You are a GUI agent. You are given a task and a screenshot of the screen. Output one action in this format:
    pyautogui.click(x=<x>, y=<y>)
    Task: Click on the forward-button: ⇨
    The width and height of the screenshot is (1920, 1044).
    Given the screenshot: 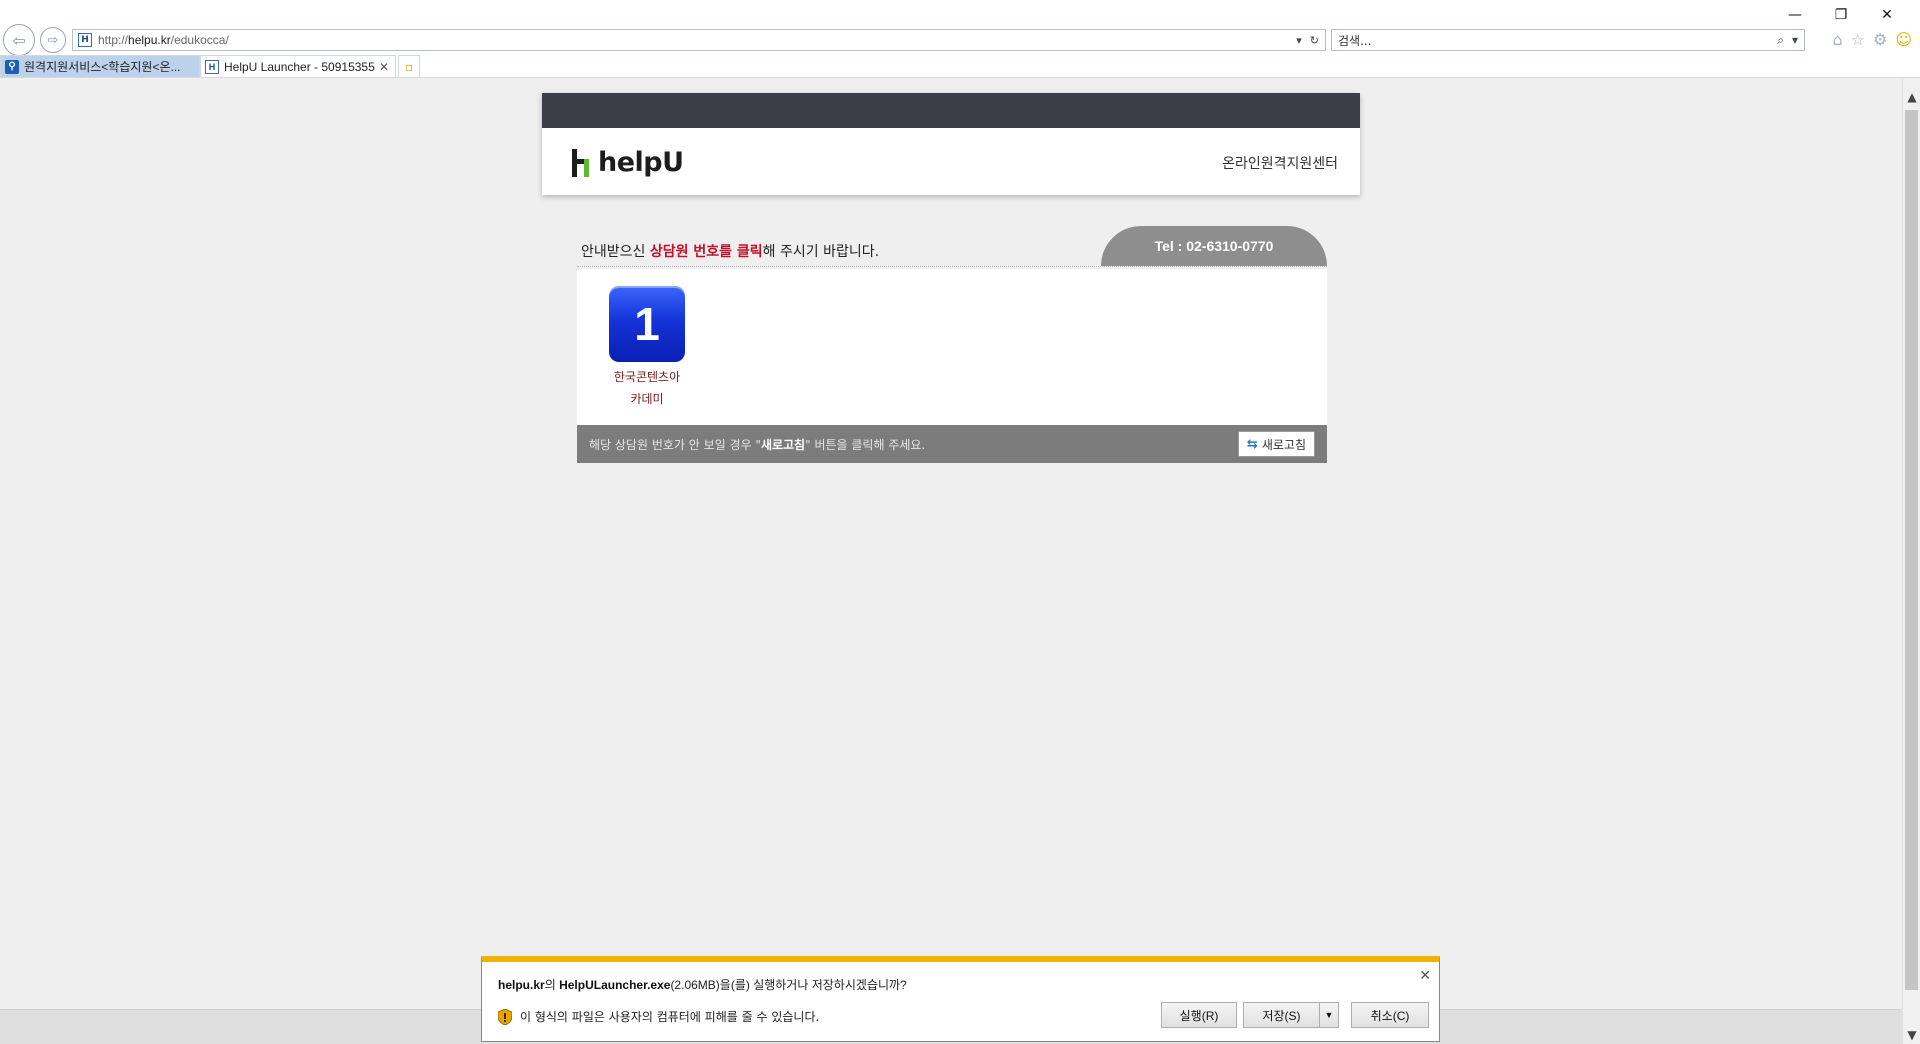 What is the action you would take?
    pyautogui.click(x=53, y=40)
    